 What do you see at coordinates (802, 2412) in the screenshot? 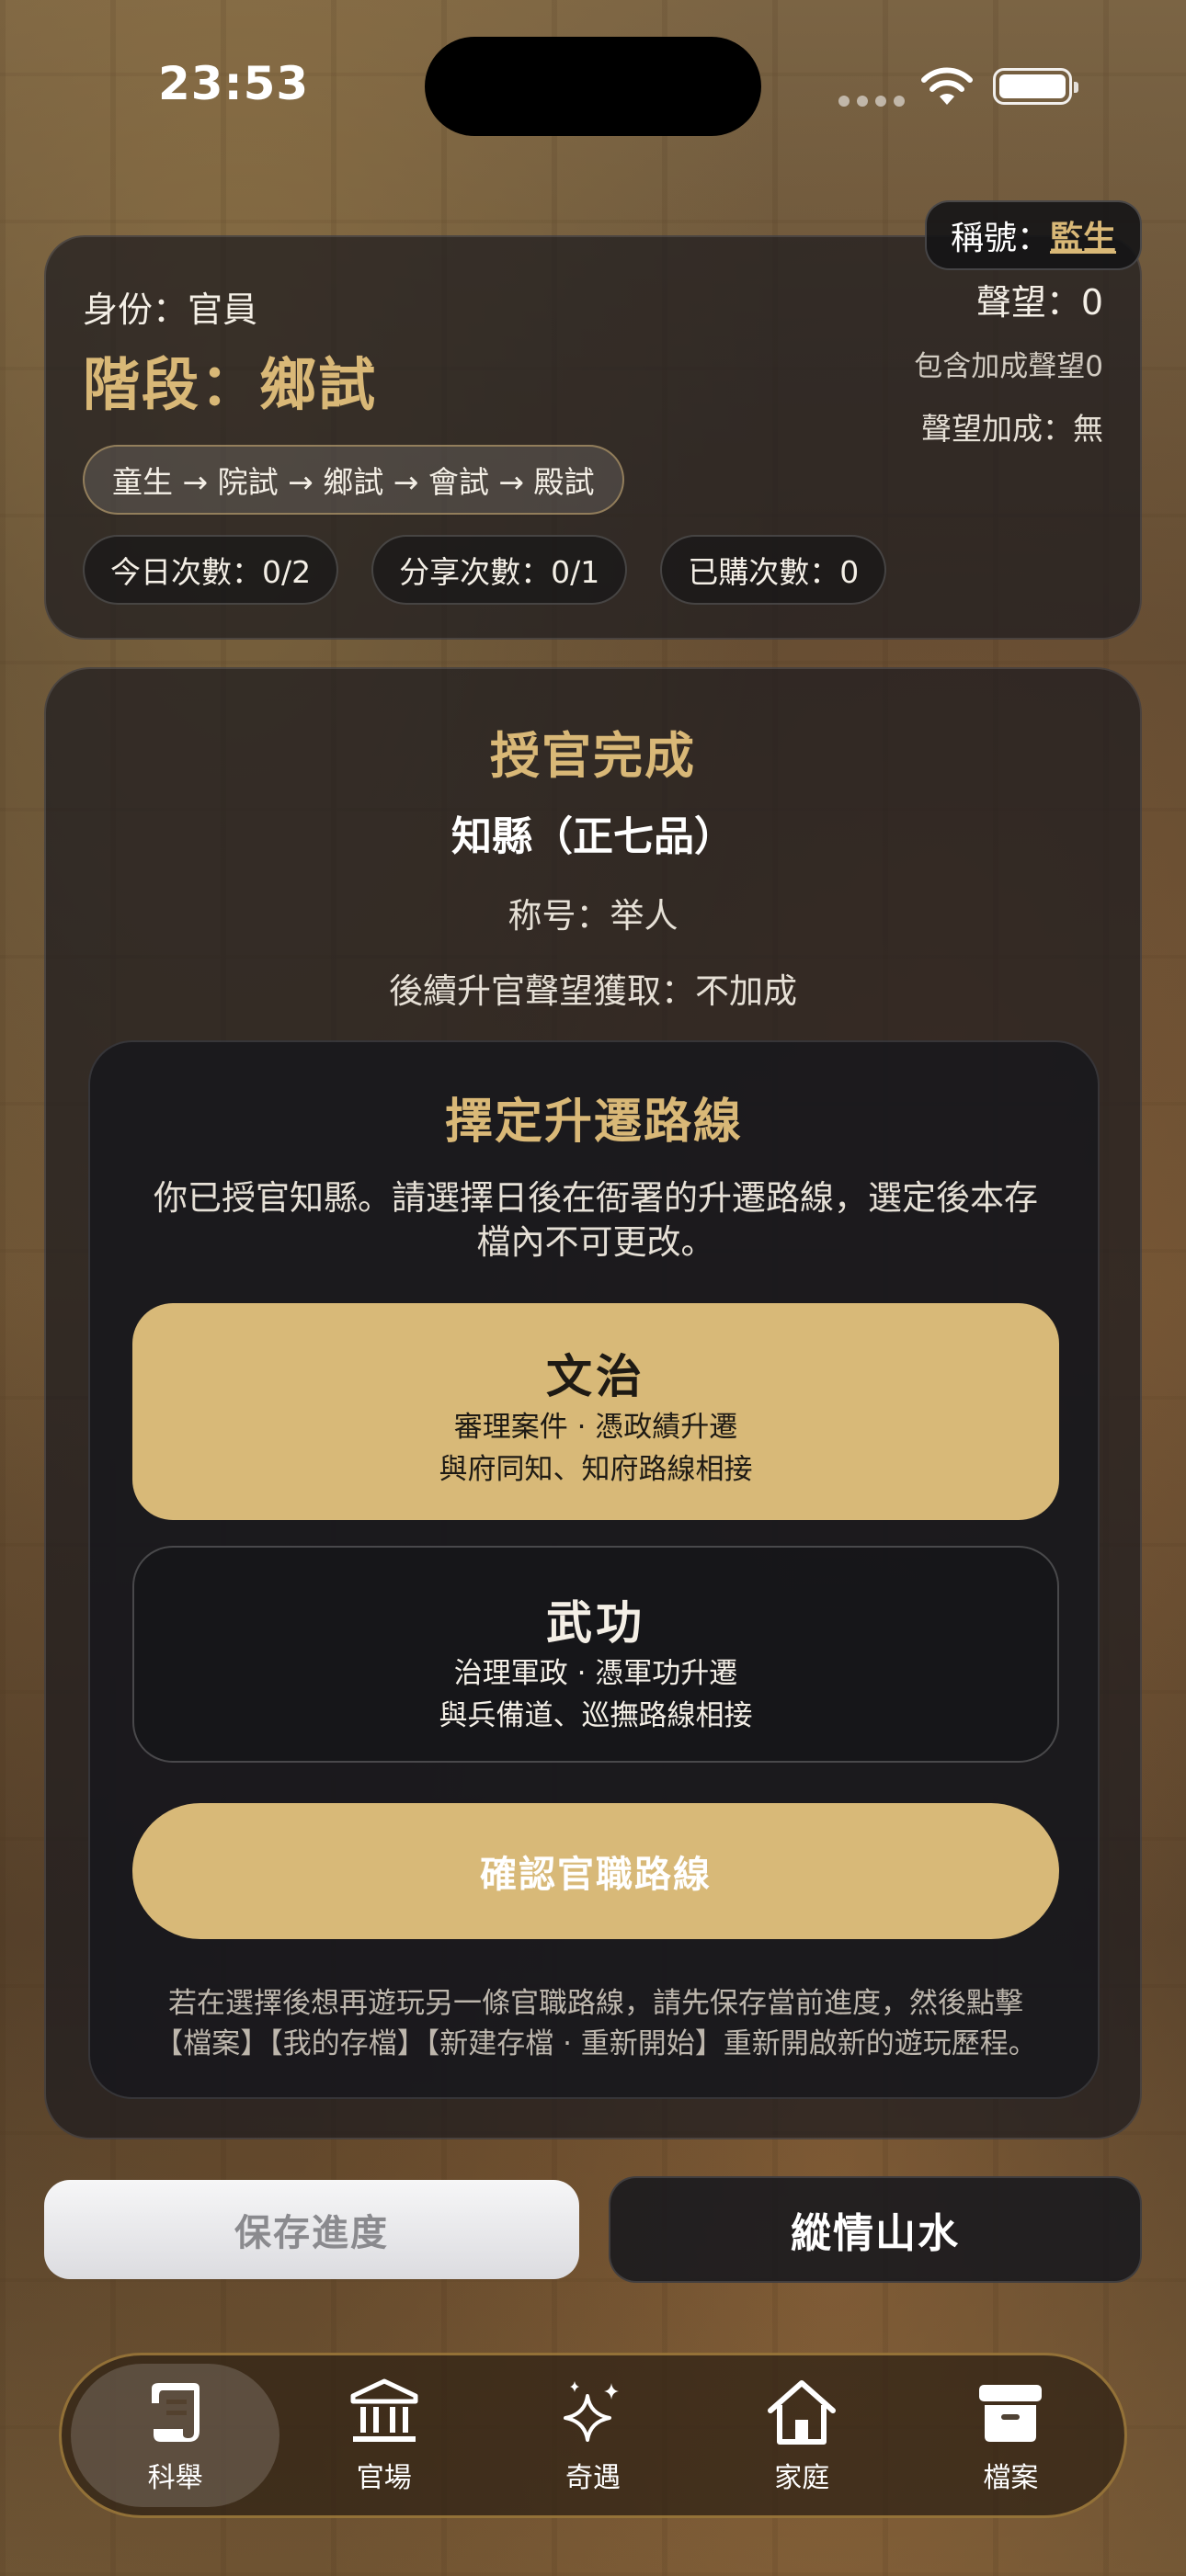
I see `home-icon` at bounding box center [802, 2412].